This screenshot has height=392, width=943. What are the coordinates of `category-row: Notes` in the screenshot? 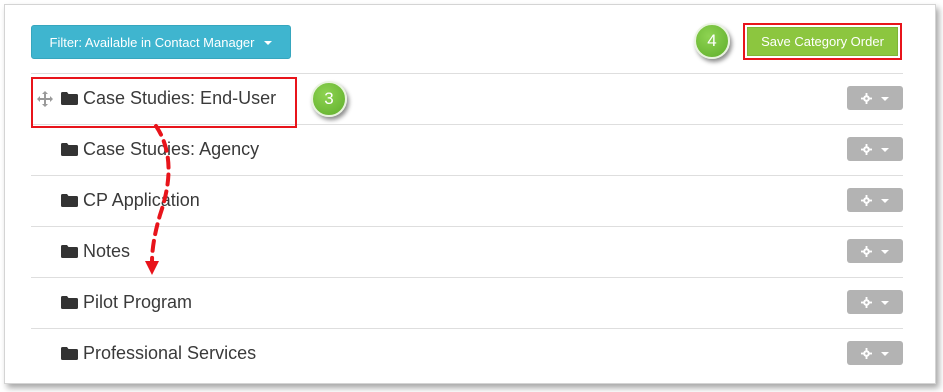 It's located at (467, 251).